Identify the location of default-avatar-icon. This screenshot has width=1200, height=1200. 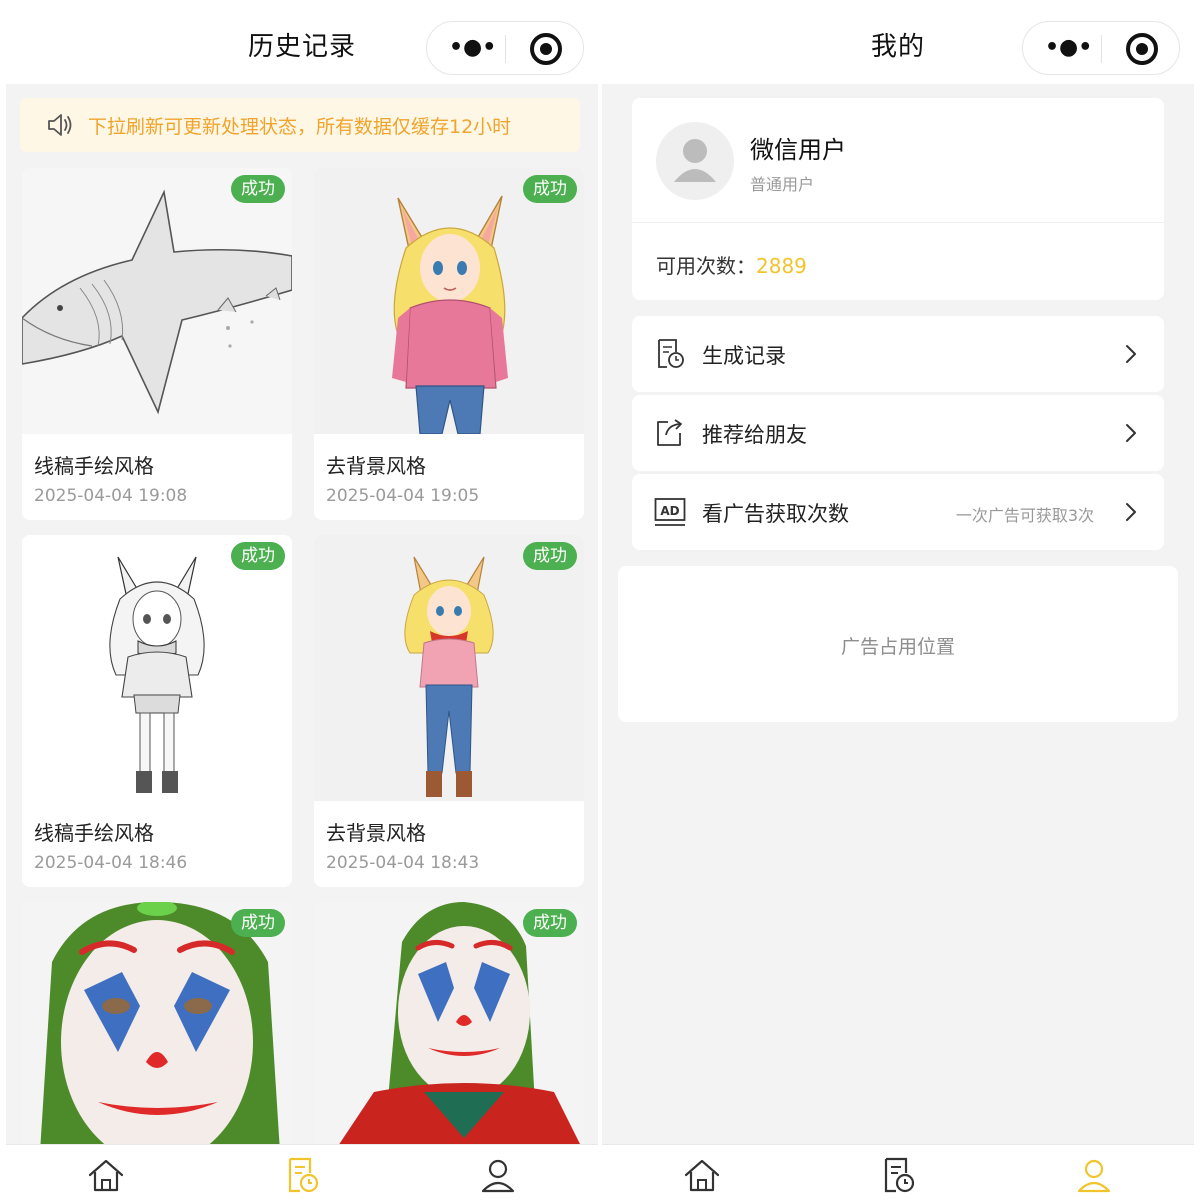
(695, 160).